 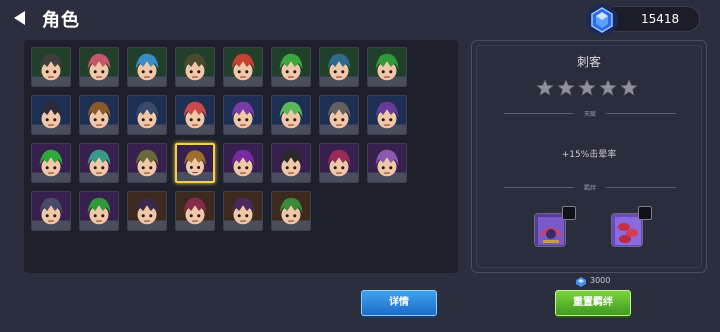 I want to click on talent-divider: 天赋, so click(x=590, y=113).